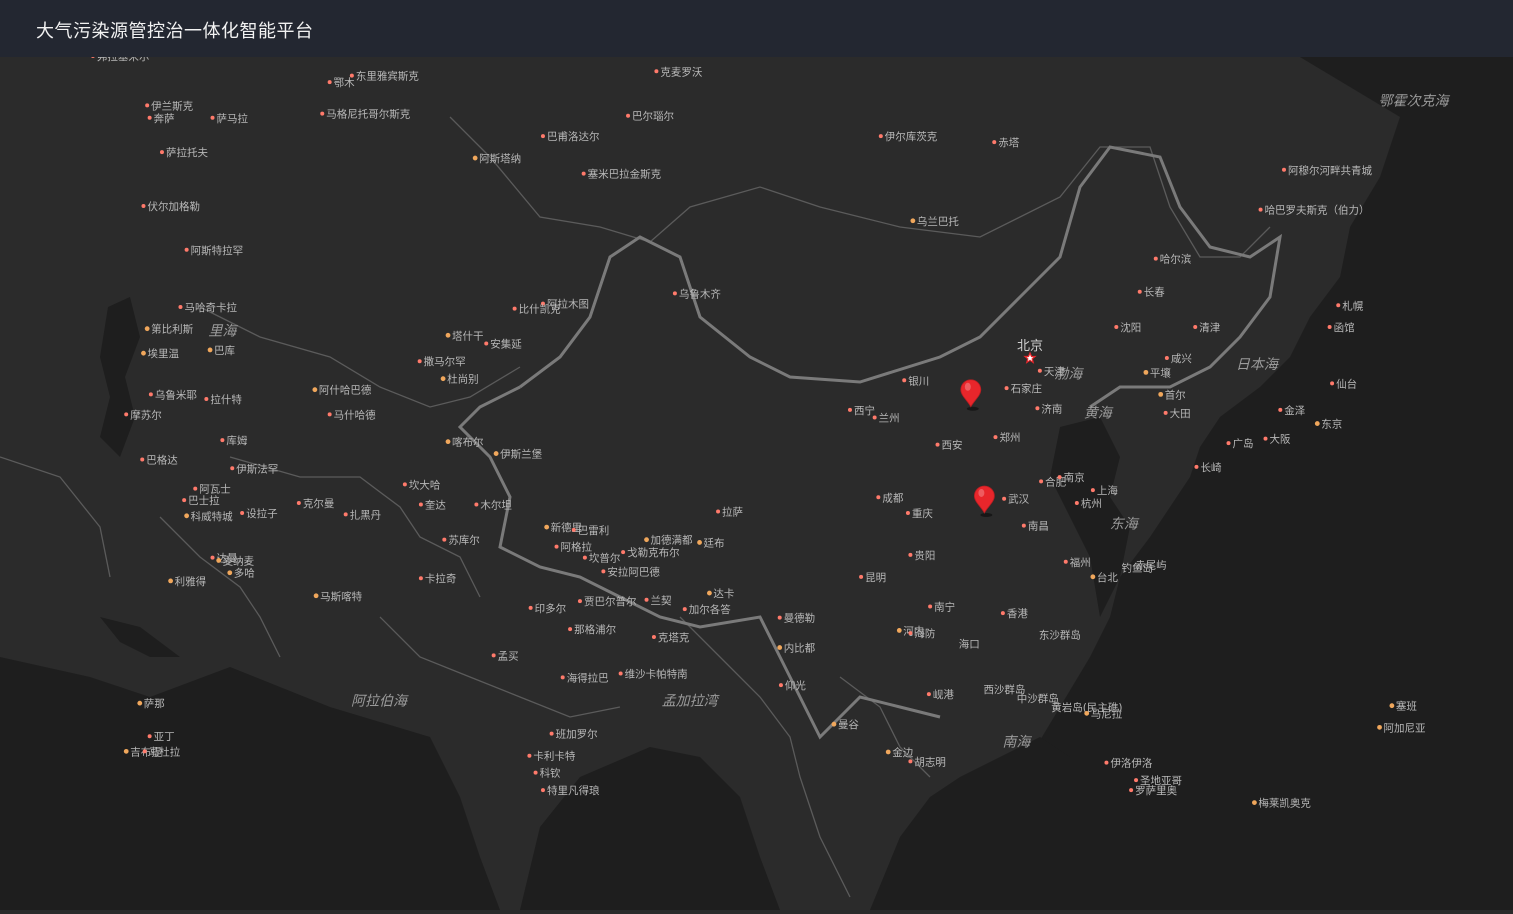 This screenshot has height=914, width=1513. I want to click on city-label: 特里凡得琅, so click(570, 790).